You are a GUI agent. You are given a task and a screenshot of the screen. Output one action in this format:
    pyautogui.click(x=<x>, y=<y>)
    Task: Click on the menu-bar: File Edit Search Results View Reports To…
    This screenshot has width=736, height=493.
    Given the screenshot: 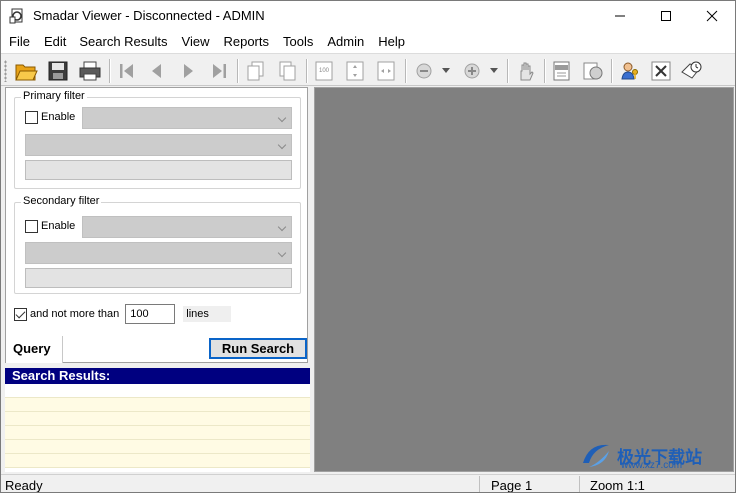 What is the action you would take?
    pyautogui.click(x=368, y=42)
    